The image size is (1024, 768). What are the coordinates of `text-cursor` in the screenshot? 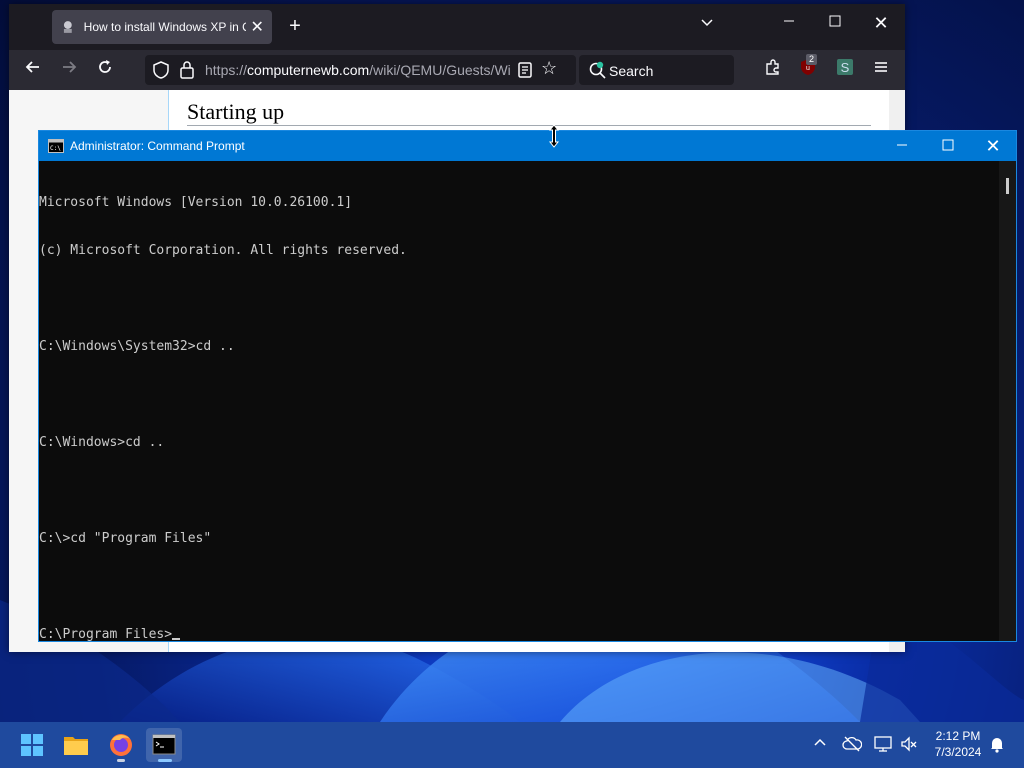 It's located at (176, 639).